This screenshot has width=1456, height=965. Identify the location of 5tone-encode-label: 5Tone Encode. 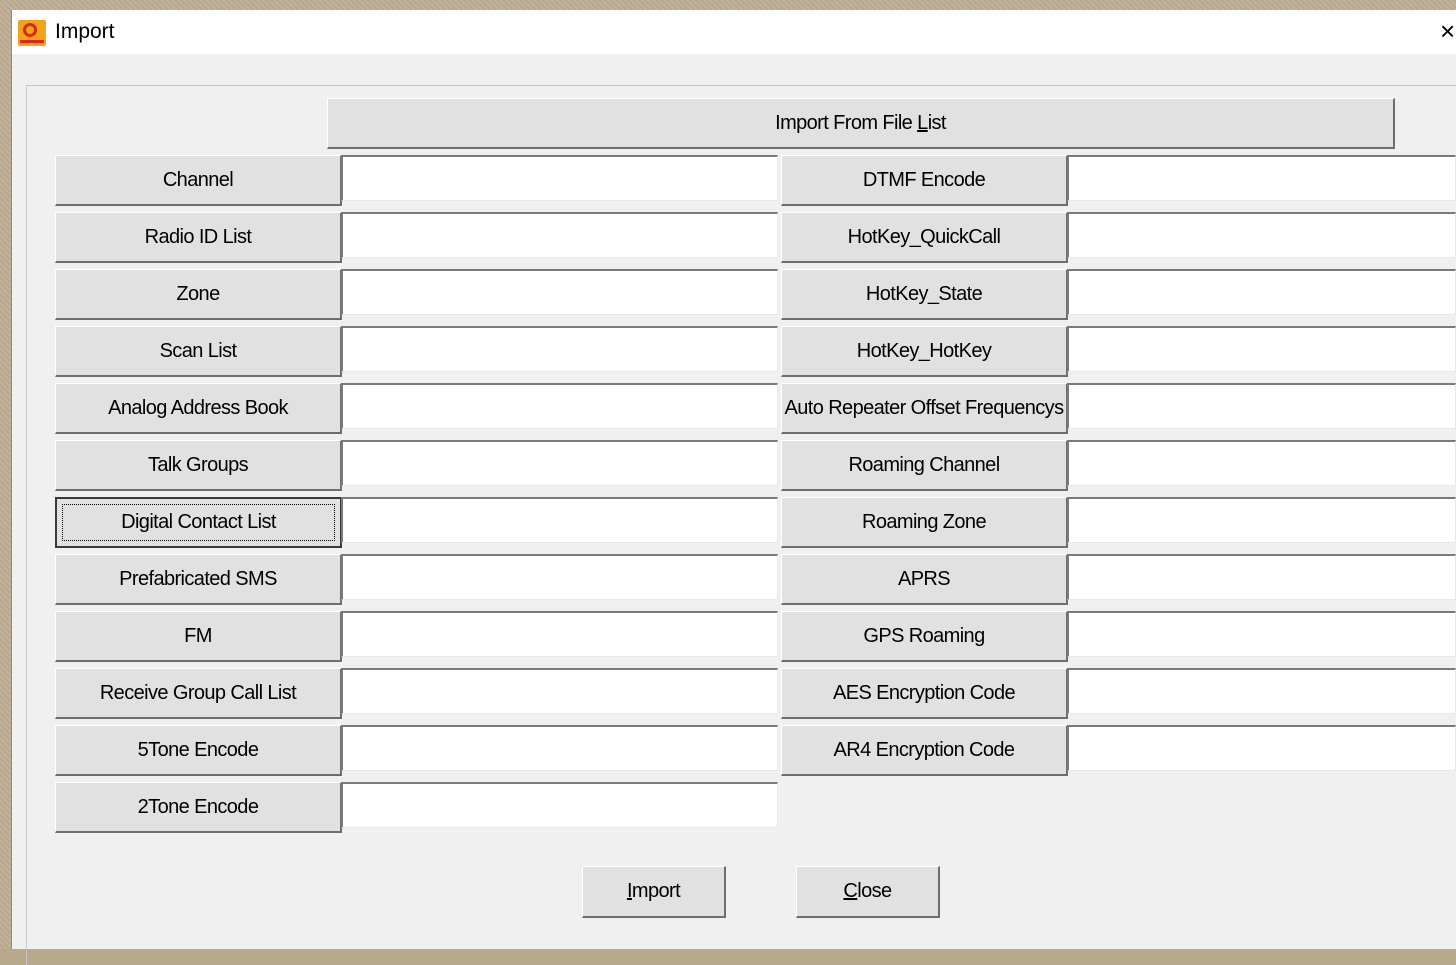
(198, 749).